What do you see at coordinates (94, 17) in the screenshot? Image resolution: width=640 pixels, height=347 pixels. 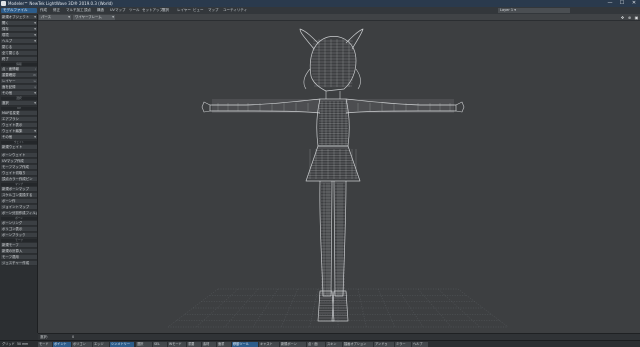 I see `render-style-dropdown: ワイヤーフレーム` at bounding box center [94, 17].